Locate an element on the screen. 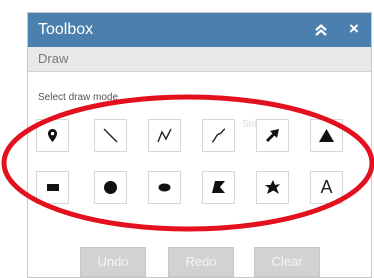  redo-button: Redo is located at coordinates (201, 262).